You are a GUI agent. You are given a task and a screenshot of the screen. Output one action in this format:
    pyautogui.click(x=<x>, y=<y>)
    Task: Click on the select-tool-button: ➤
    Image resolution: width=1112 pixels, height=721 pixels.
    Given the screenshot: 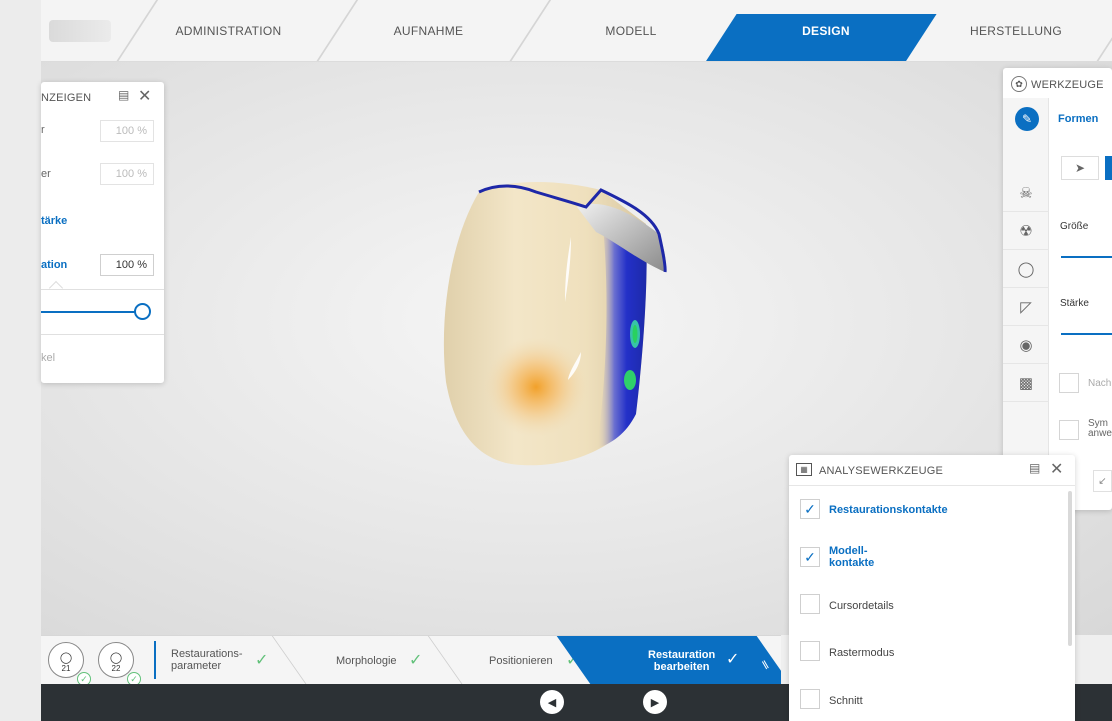 What is the action you would take?
    pyautogui.click(x=1080, y=168)
    